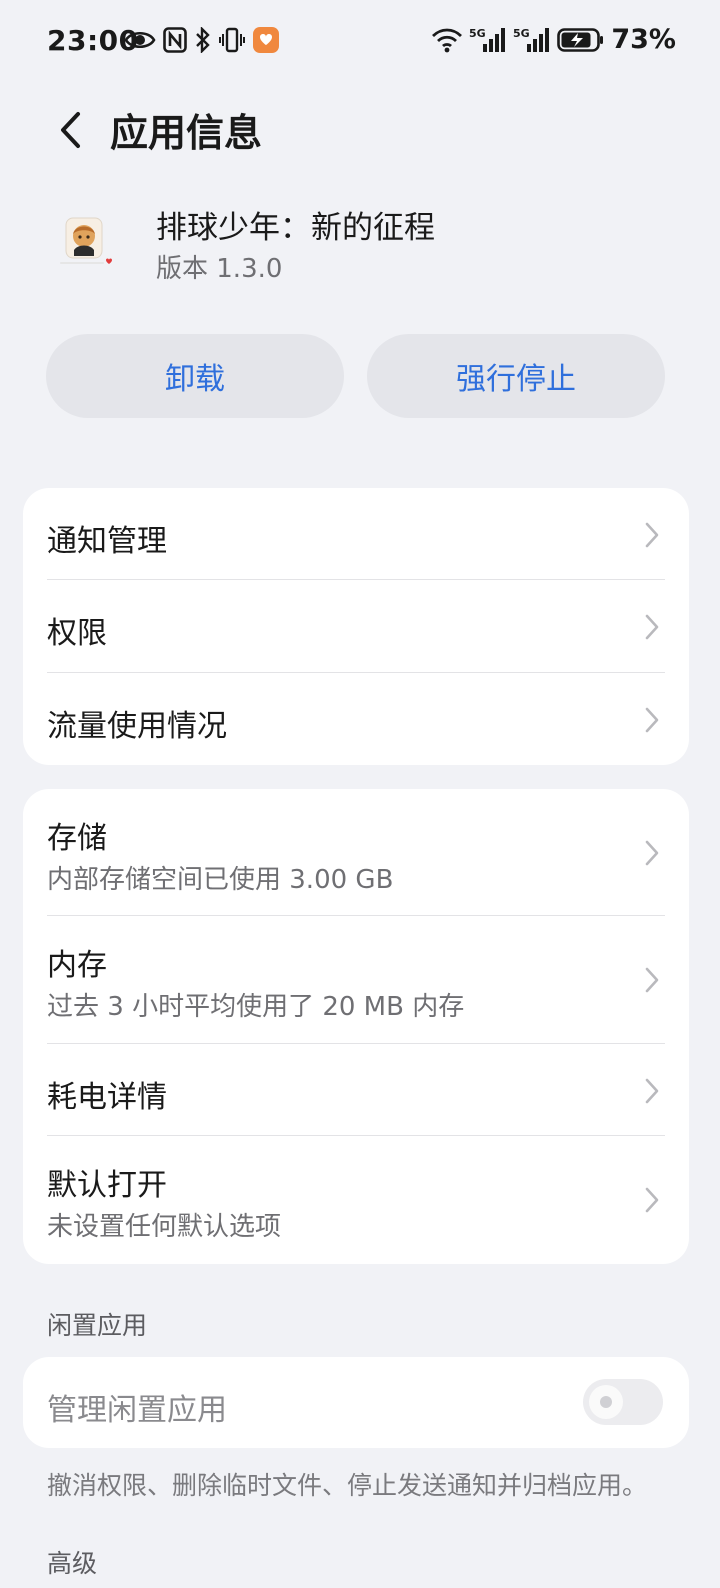 This screenshot has width=720, height=1588. Describe the element at coordinates (77, 838) in the screenshot. I see `list-item-title: 存储` at that location.